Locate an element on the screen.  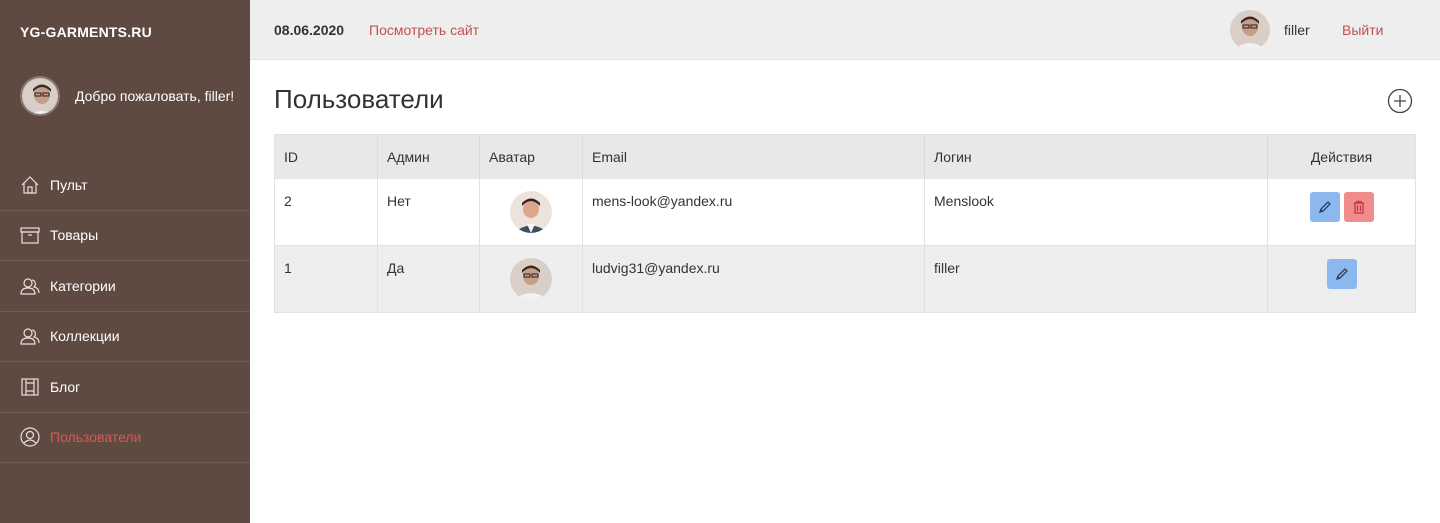
cell-id: 2 is located at coordinates (326, 212).